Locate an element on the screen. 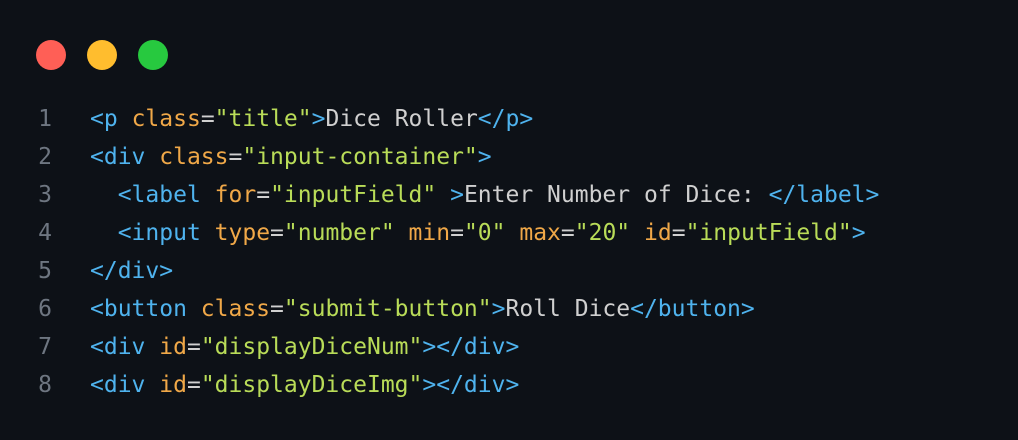  code-token-attr: min is located at coordinates (429, 233).